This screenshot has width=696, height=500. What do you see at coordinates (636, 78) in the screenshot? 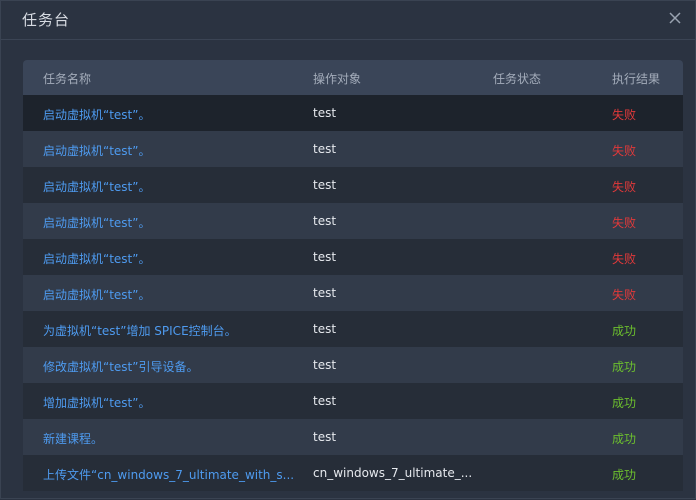
I see `header-result: 执行结果` at bounding box center [636, 78].